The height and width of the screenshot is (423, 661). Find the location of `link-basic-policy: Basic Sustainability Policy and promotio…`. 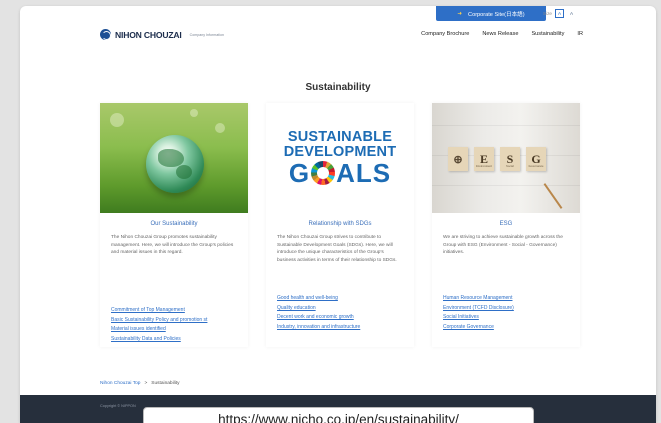

link-basic-policy: Basic Sustainability Policy and promotio… is located at coordinates (174, 321).